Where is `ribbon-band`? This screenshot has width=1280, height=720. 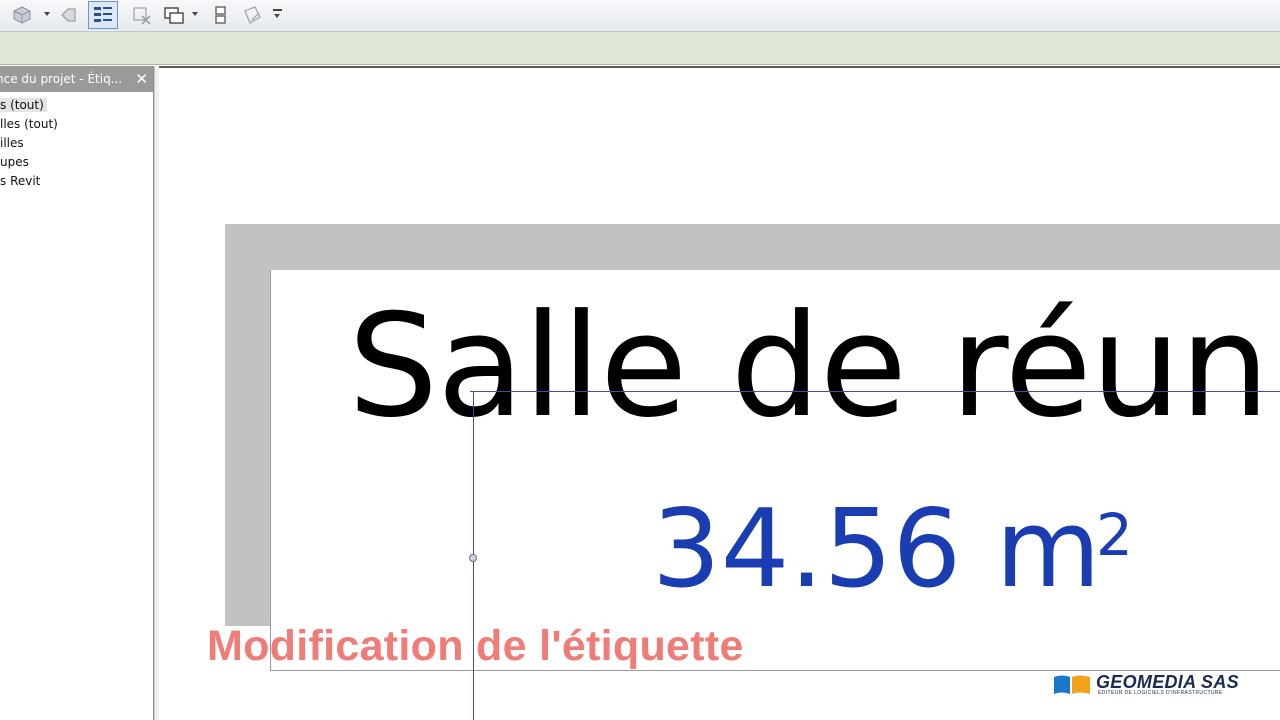
ribbon-band is located at coordinates (640, 48).